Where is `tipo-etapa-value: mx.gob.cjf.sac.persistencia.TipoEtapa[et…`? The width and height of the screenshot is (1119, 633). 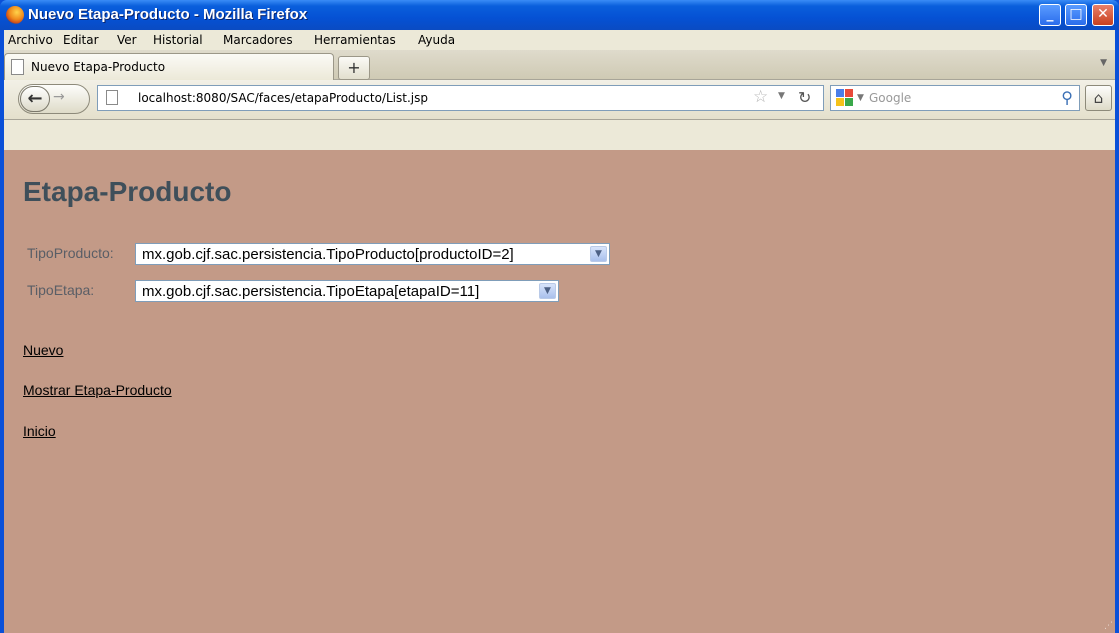 tipo-etapa-value: mx.gob.cjf.sac.persistencia.TipoEtapa[et… is located at coordinates (311, 291).